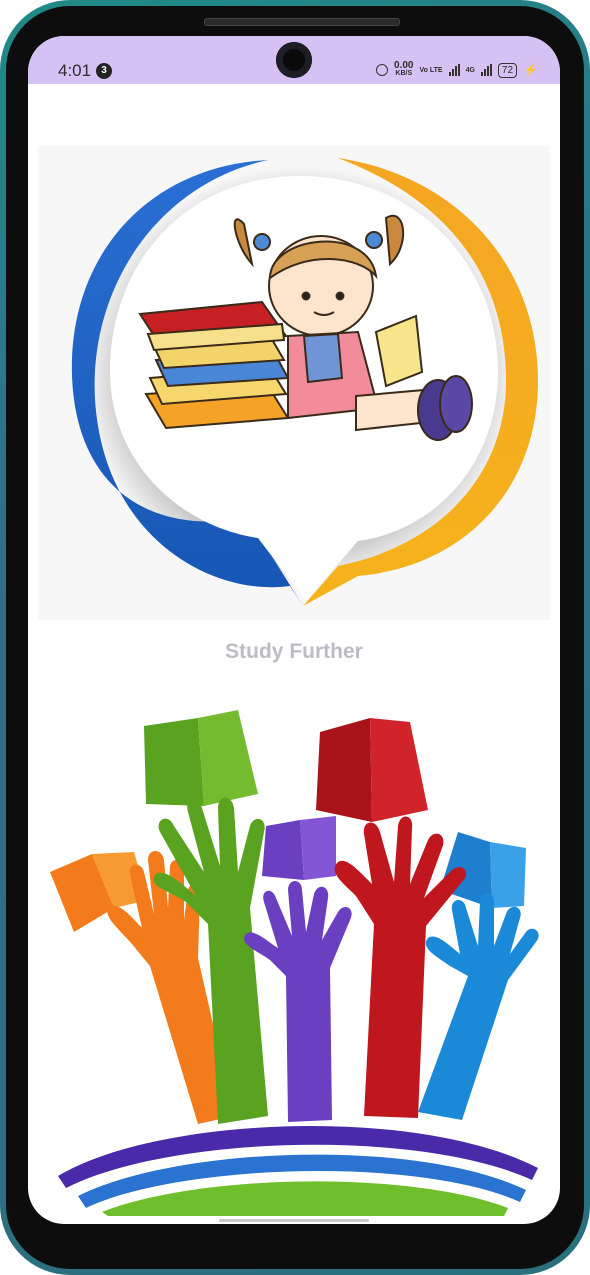 This screenshot has height=1275, width=590. I want to click on status-bar: 4:01 3 0.00 KB/S Vo LTE 4G 72 ⚡, so click(294, 60).